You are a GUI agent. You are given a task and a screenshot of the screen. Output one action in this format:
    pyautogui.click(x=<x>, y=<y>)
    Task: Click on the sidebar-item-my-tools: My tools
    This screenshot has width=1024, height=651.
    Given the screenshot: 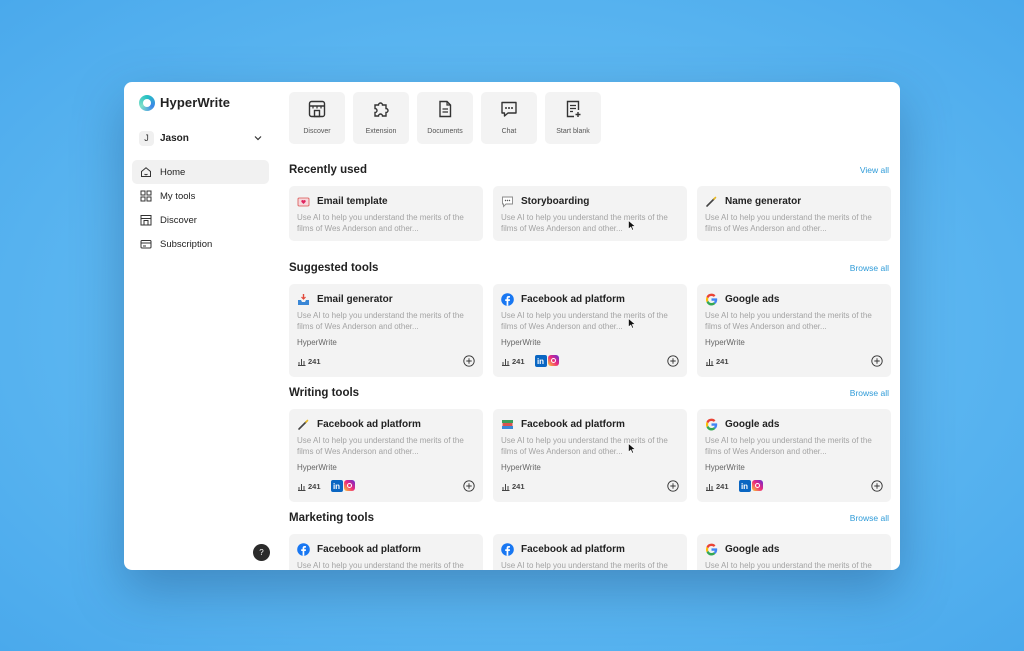 What is the action you would take?
    pyautogui.click(x=200, y=196)
    